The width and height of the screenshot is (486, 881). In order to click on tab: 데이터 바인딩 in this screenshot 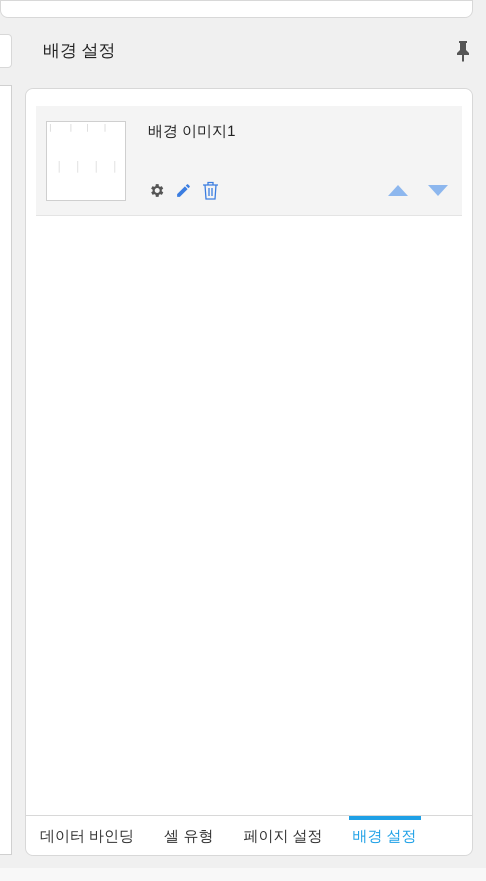, I will do `click(87, 835)`.